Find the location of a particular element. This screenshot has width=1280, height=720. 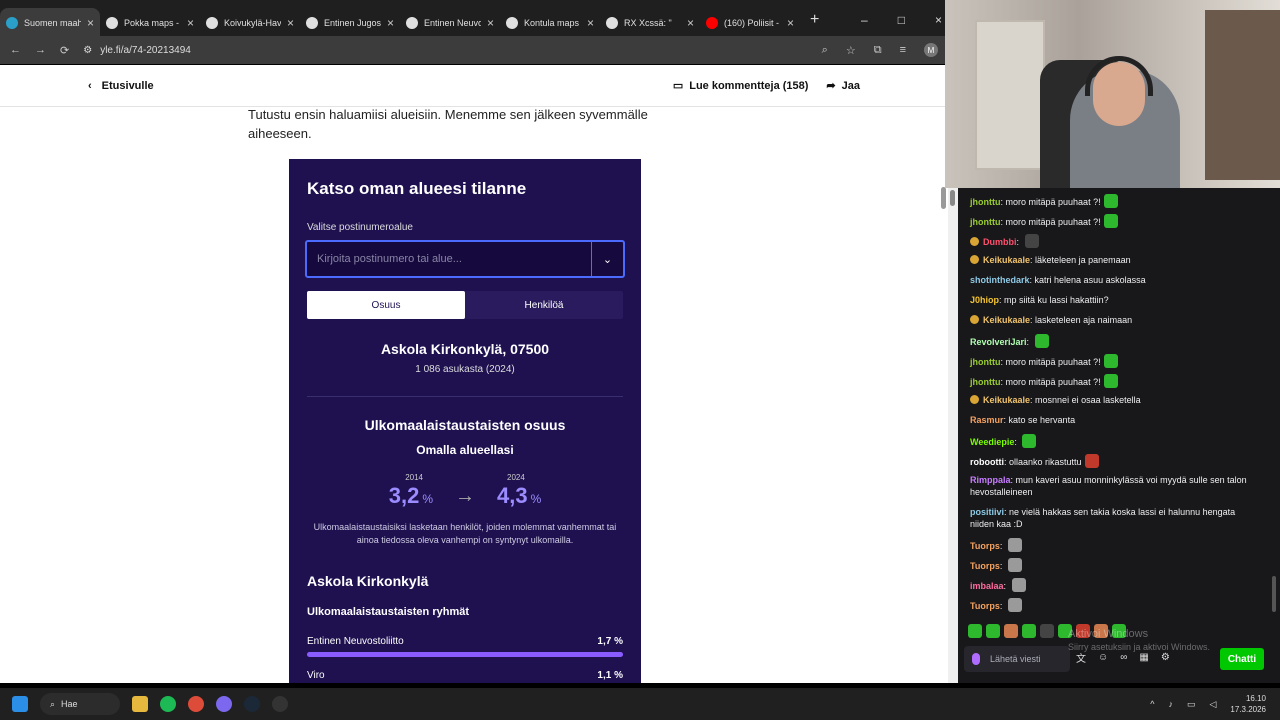

chat-message: Tuorps: is located at coordinates (1110, 605).